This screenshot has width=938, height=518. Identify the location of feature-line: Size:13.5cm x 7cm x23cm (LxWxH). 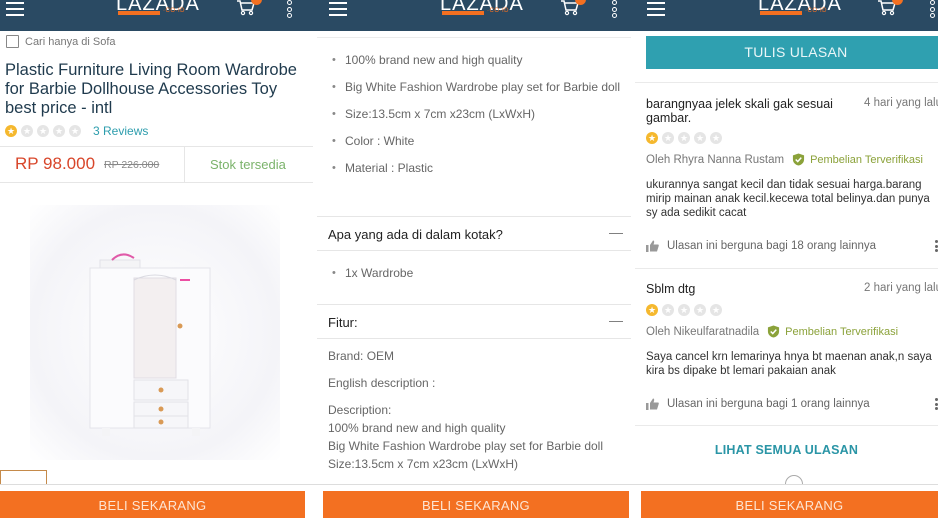
(423, 464).